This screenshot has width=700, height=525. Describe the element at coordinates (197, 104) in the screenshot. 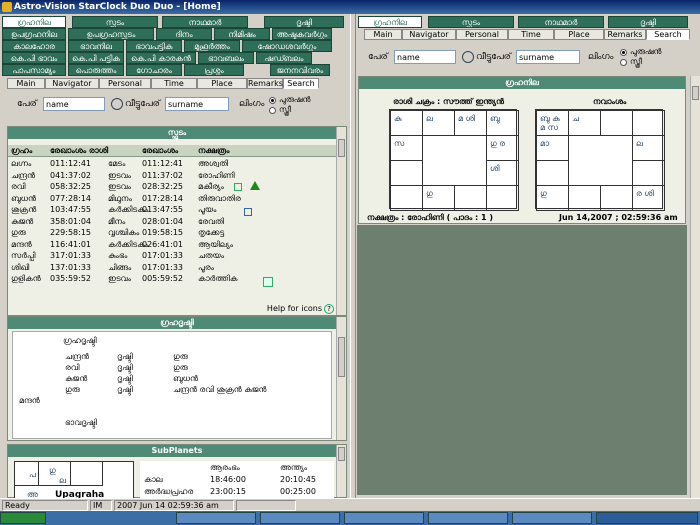

I see `surname-input` at that location.